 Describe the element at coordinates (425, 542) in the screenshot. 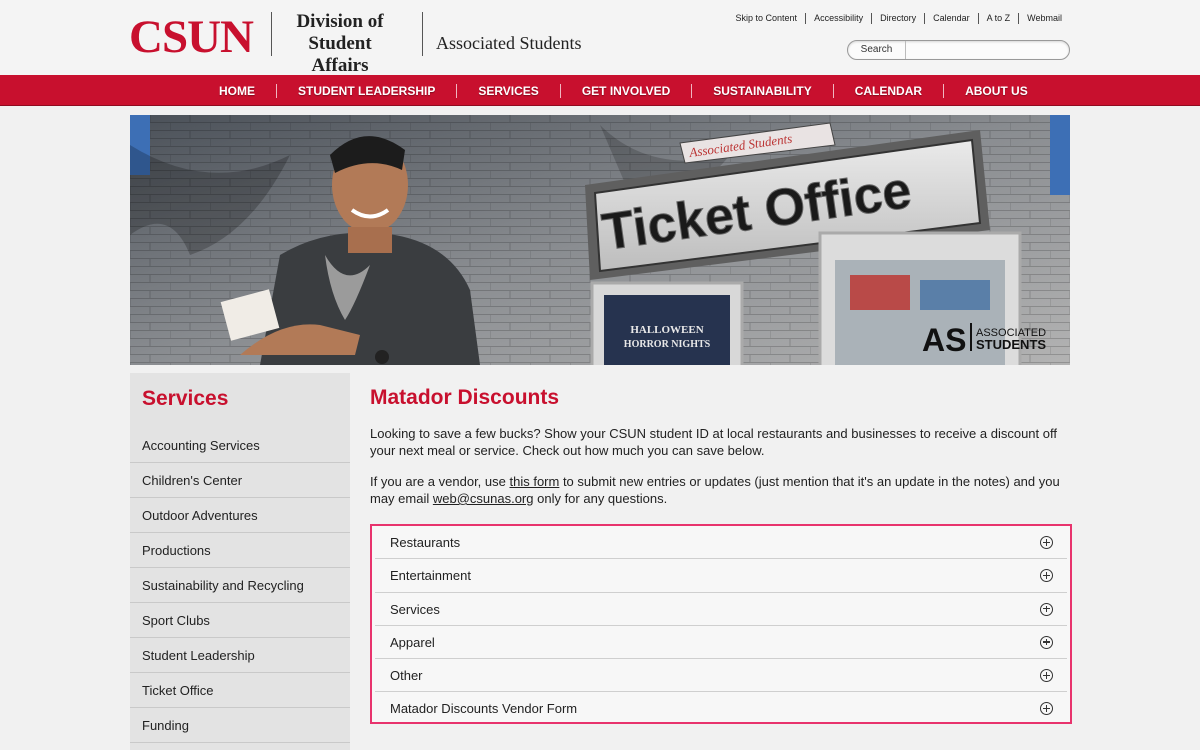

I see `accordion-label: Restaurants` at that location.